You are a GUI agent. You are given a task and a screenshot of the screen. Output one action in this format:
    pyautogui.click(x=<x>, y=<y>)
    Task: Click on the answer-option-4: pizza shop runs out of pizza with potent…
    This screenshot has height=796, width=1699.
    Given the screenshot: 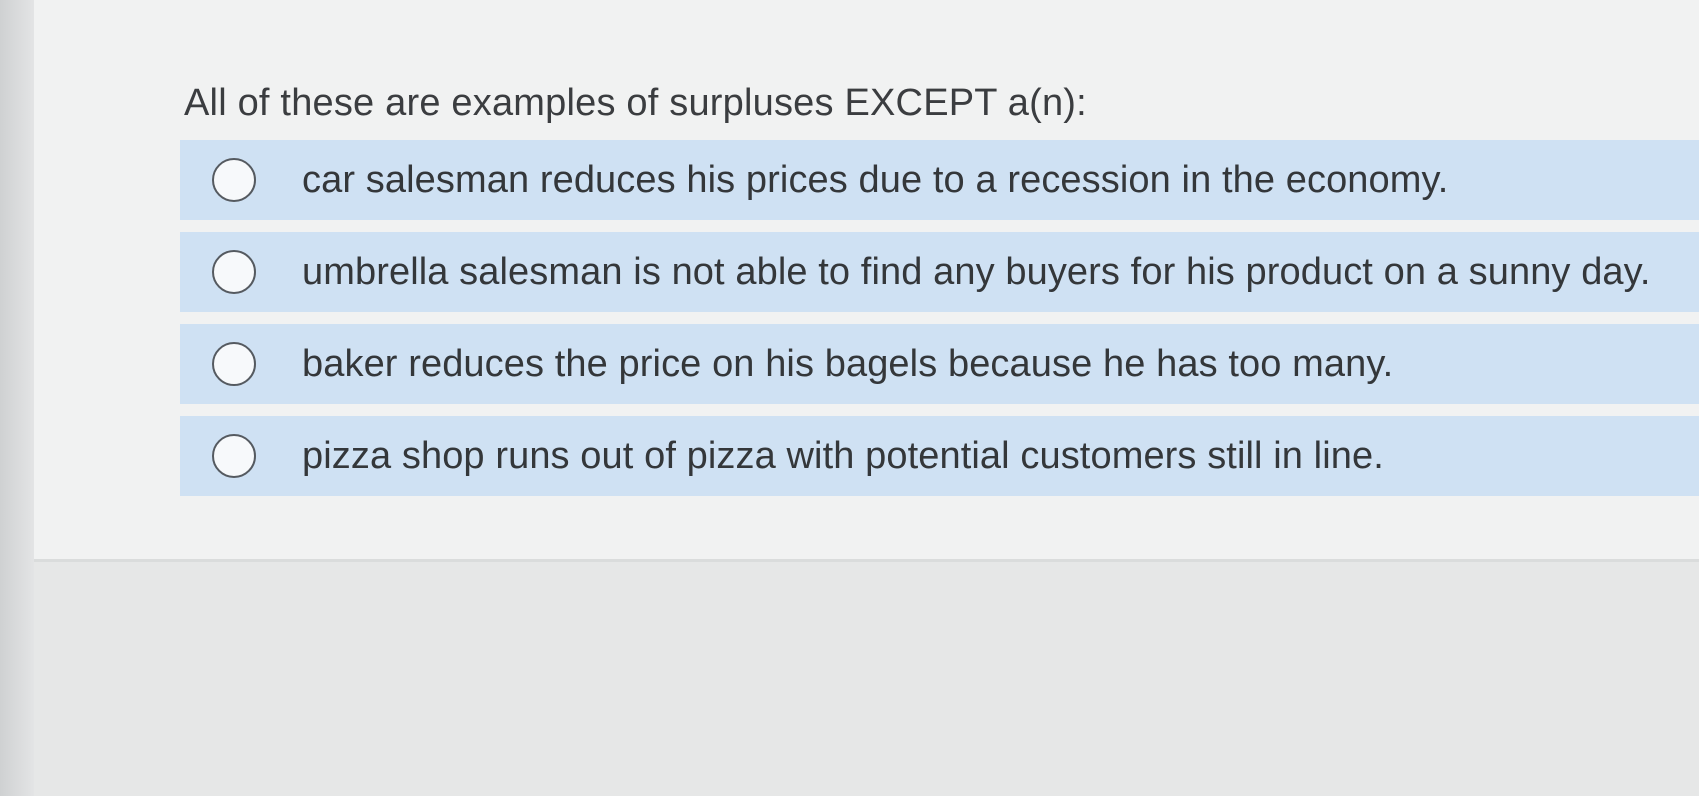 What is the action you would take?
    pyautogui.click(x=939, y=456)
    